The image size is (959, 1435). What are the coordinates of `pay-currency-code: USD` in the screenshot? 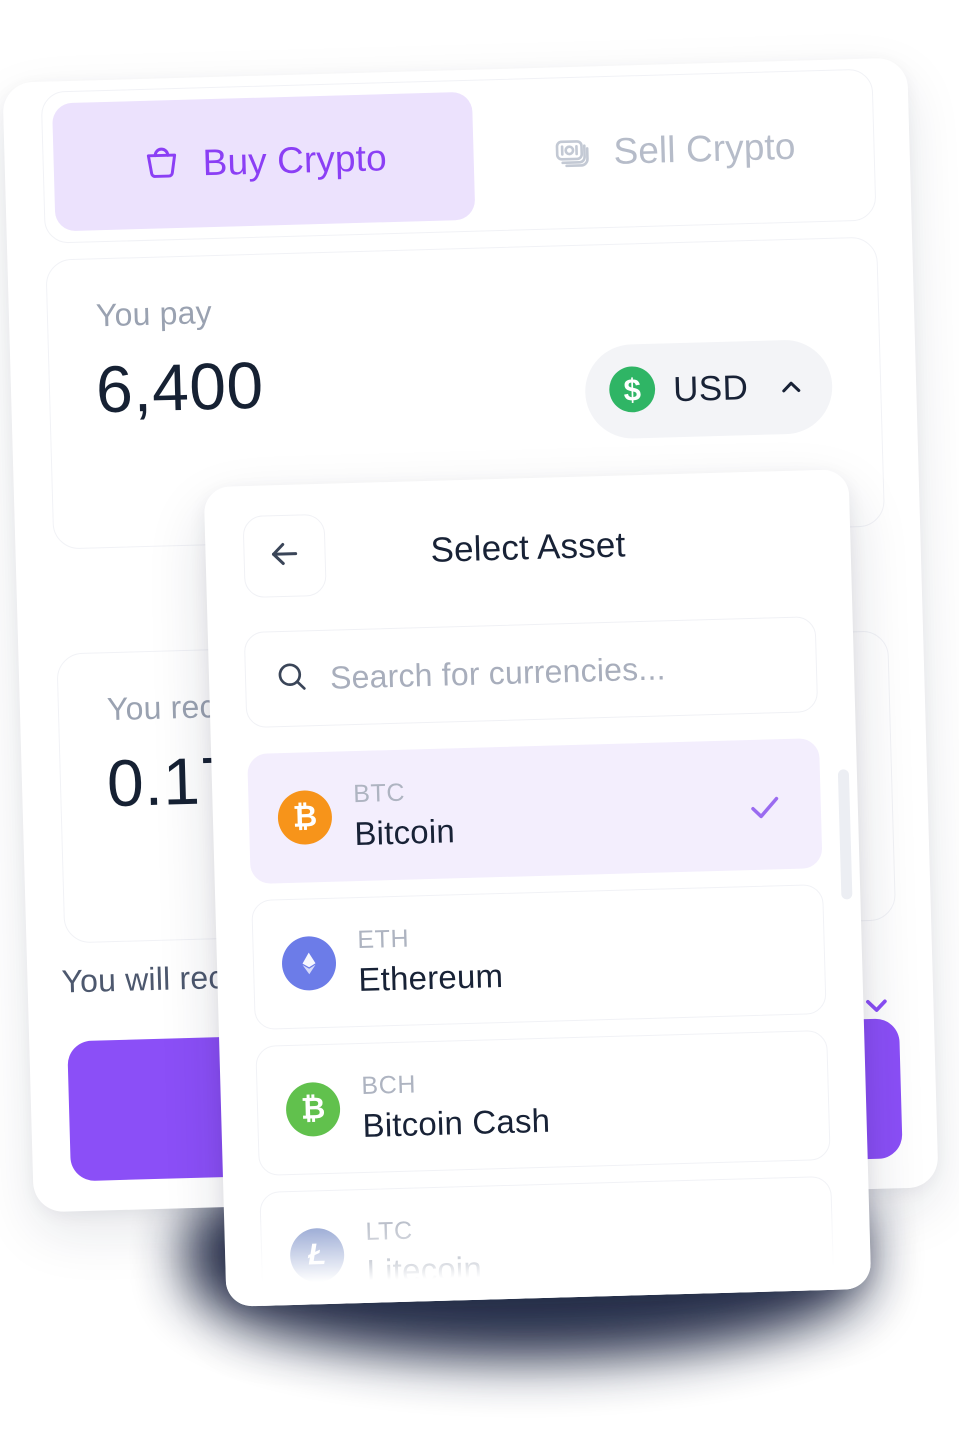 It's located at (710, 389).